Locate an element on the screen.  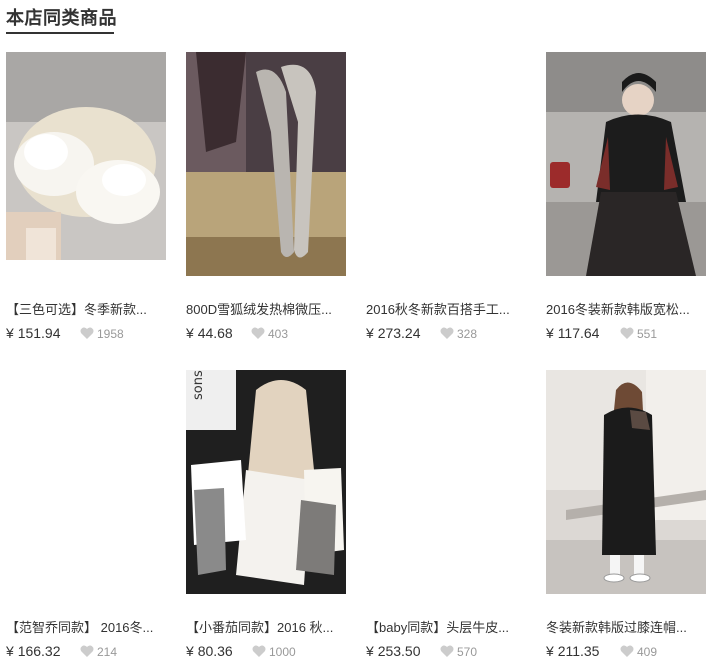
likes-value: 328 is located at coordinates (467, 334).